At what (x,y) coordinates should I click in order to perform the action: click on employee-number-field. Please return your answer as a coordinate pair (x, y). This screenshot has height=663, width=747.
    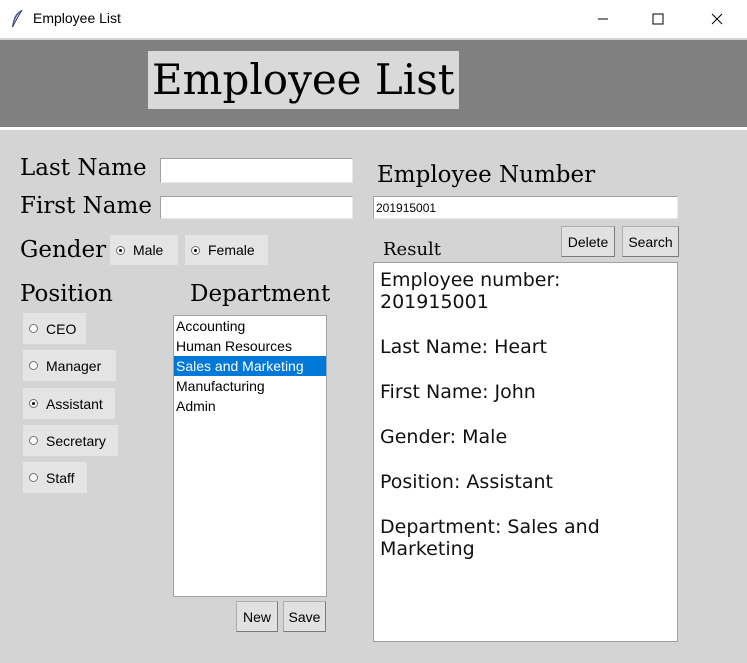
    Looking at the image, I should click on (525, 207).